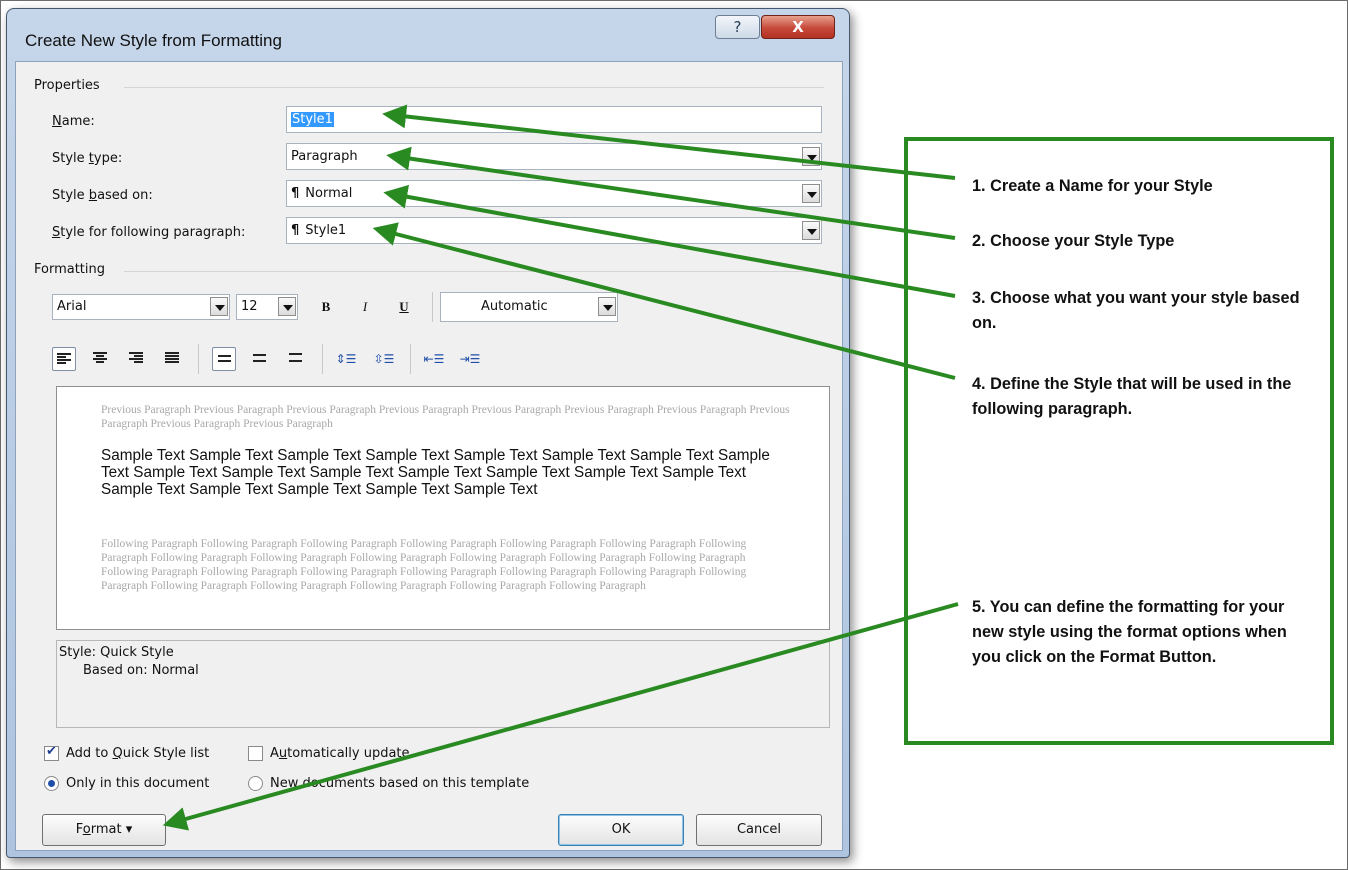 This screenshot has height=870, width=1348. Describe the element at coordinates (664, 301) in the screenshot. I see `arrow-to-following` at that location.